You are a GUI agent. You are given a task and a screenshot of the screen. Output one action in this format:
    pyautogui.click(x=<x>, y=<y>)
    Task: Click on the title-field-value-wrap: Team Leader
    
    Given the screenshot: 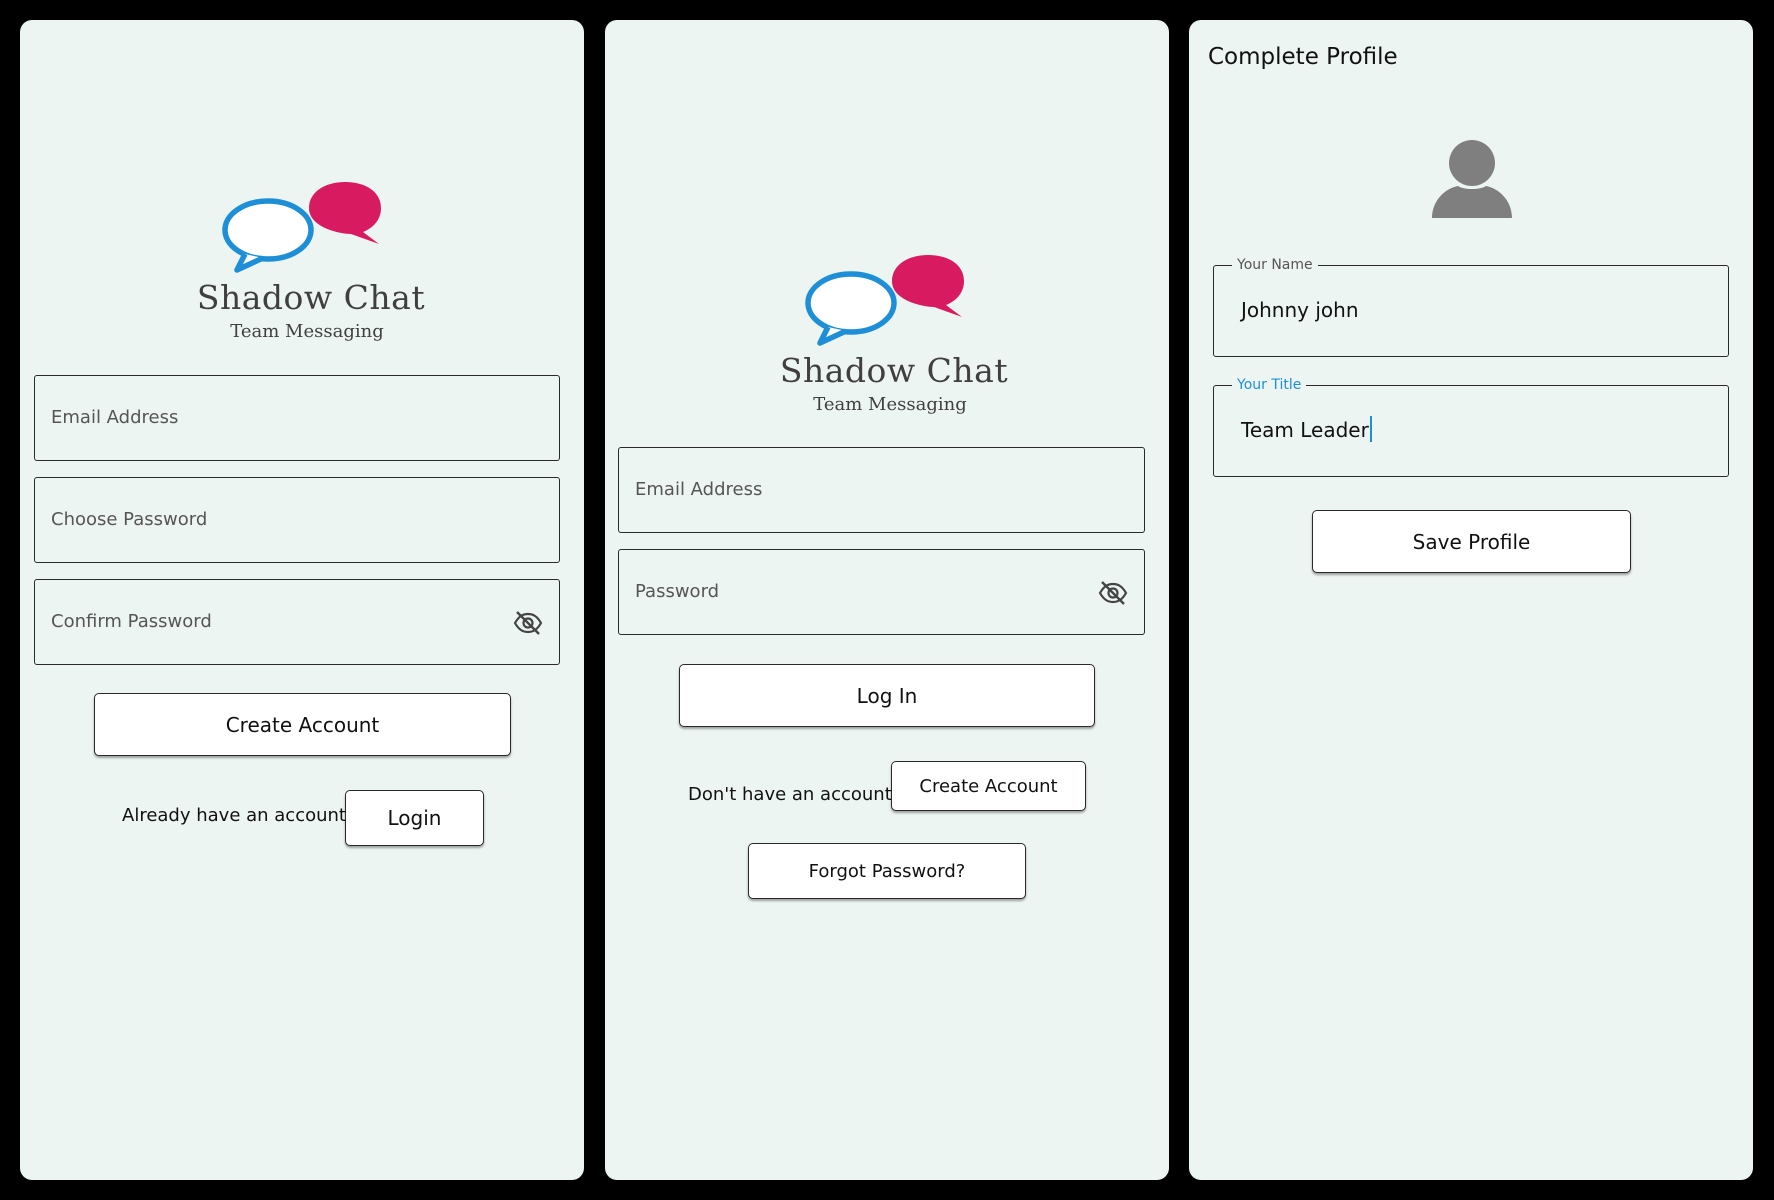 What is the action you would take?
    pyautogui.click(x=1306, y=430)
    